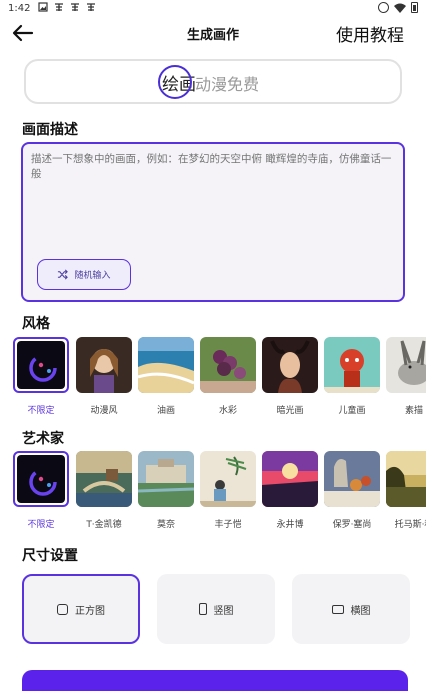 Image resolution: width=426 pixels, height=691 pixels. What do you see at coordinates (62, 609) in the screenshot?
I see `square-icon` at bounding box center [62, 609].